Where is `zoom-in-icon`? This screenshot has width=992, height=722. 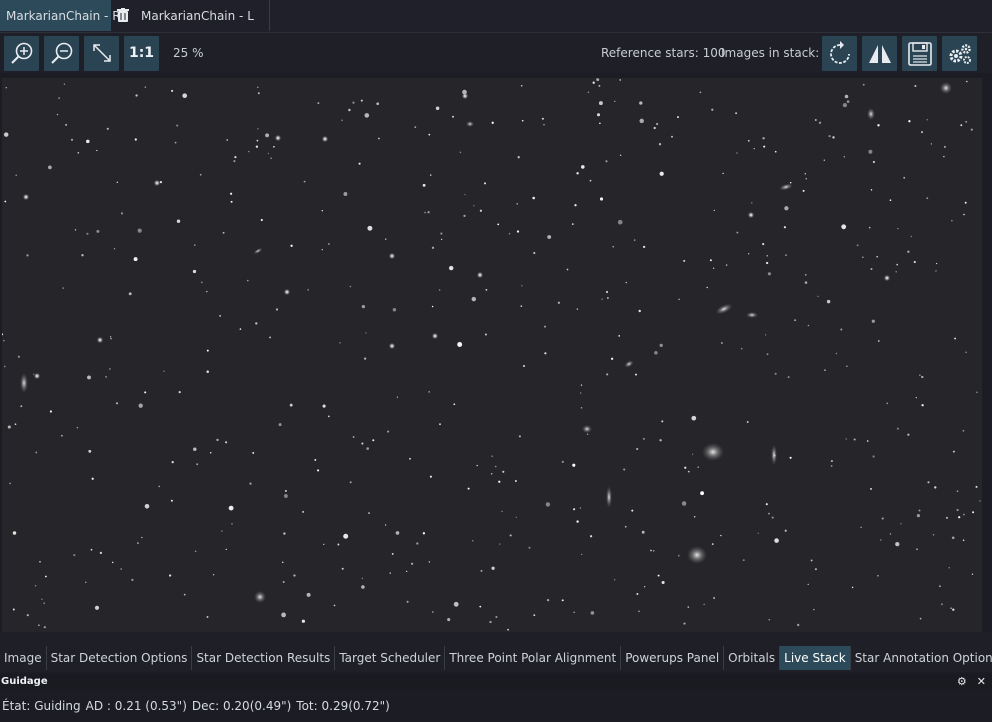 zoom-in-icon is located at coordinates (21, 53).